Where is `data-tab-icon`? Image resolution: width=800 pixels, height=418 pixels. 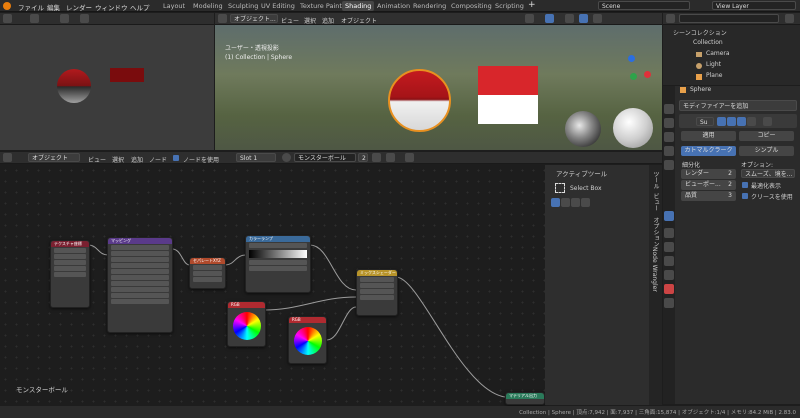
data-tab-icon is located at coordinates (669, 275).